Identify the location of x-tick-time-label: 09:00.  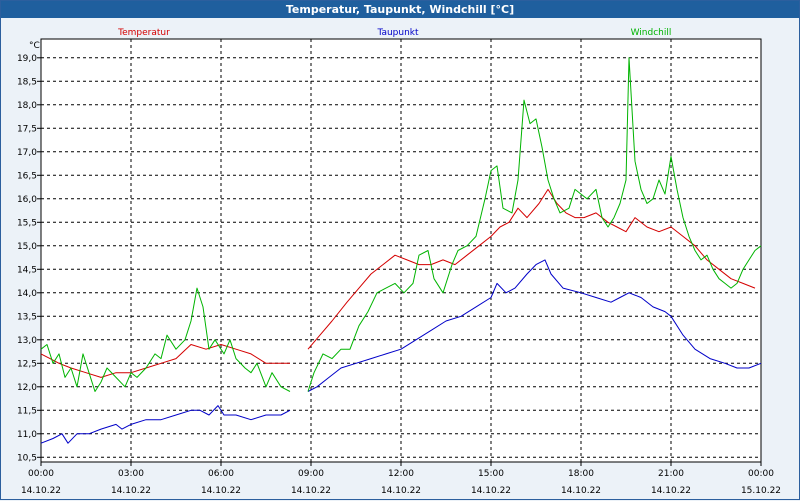
(311, 474).